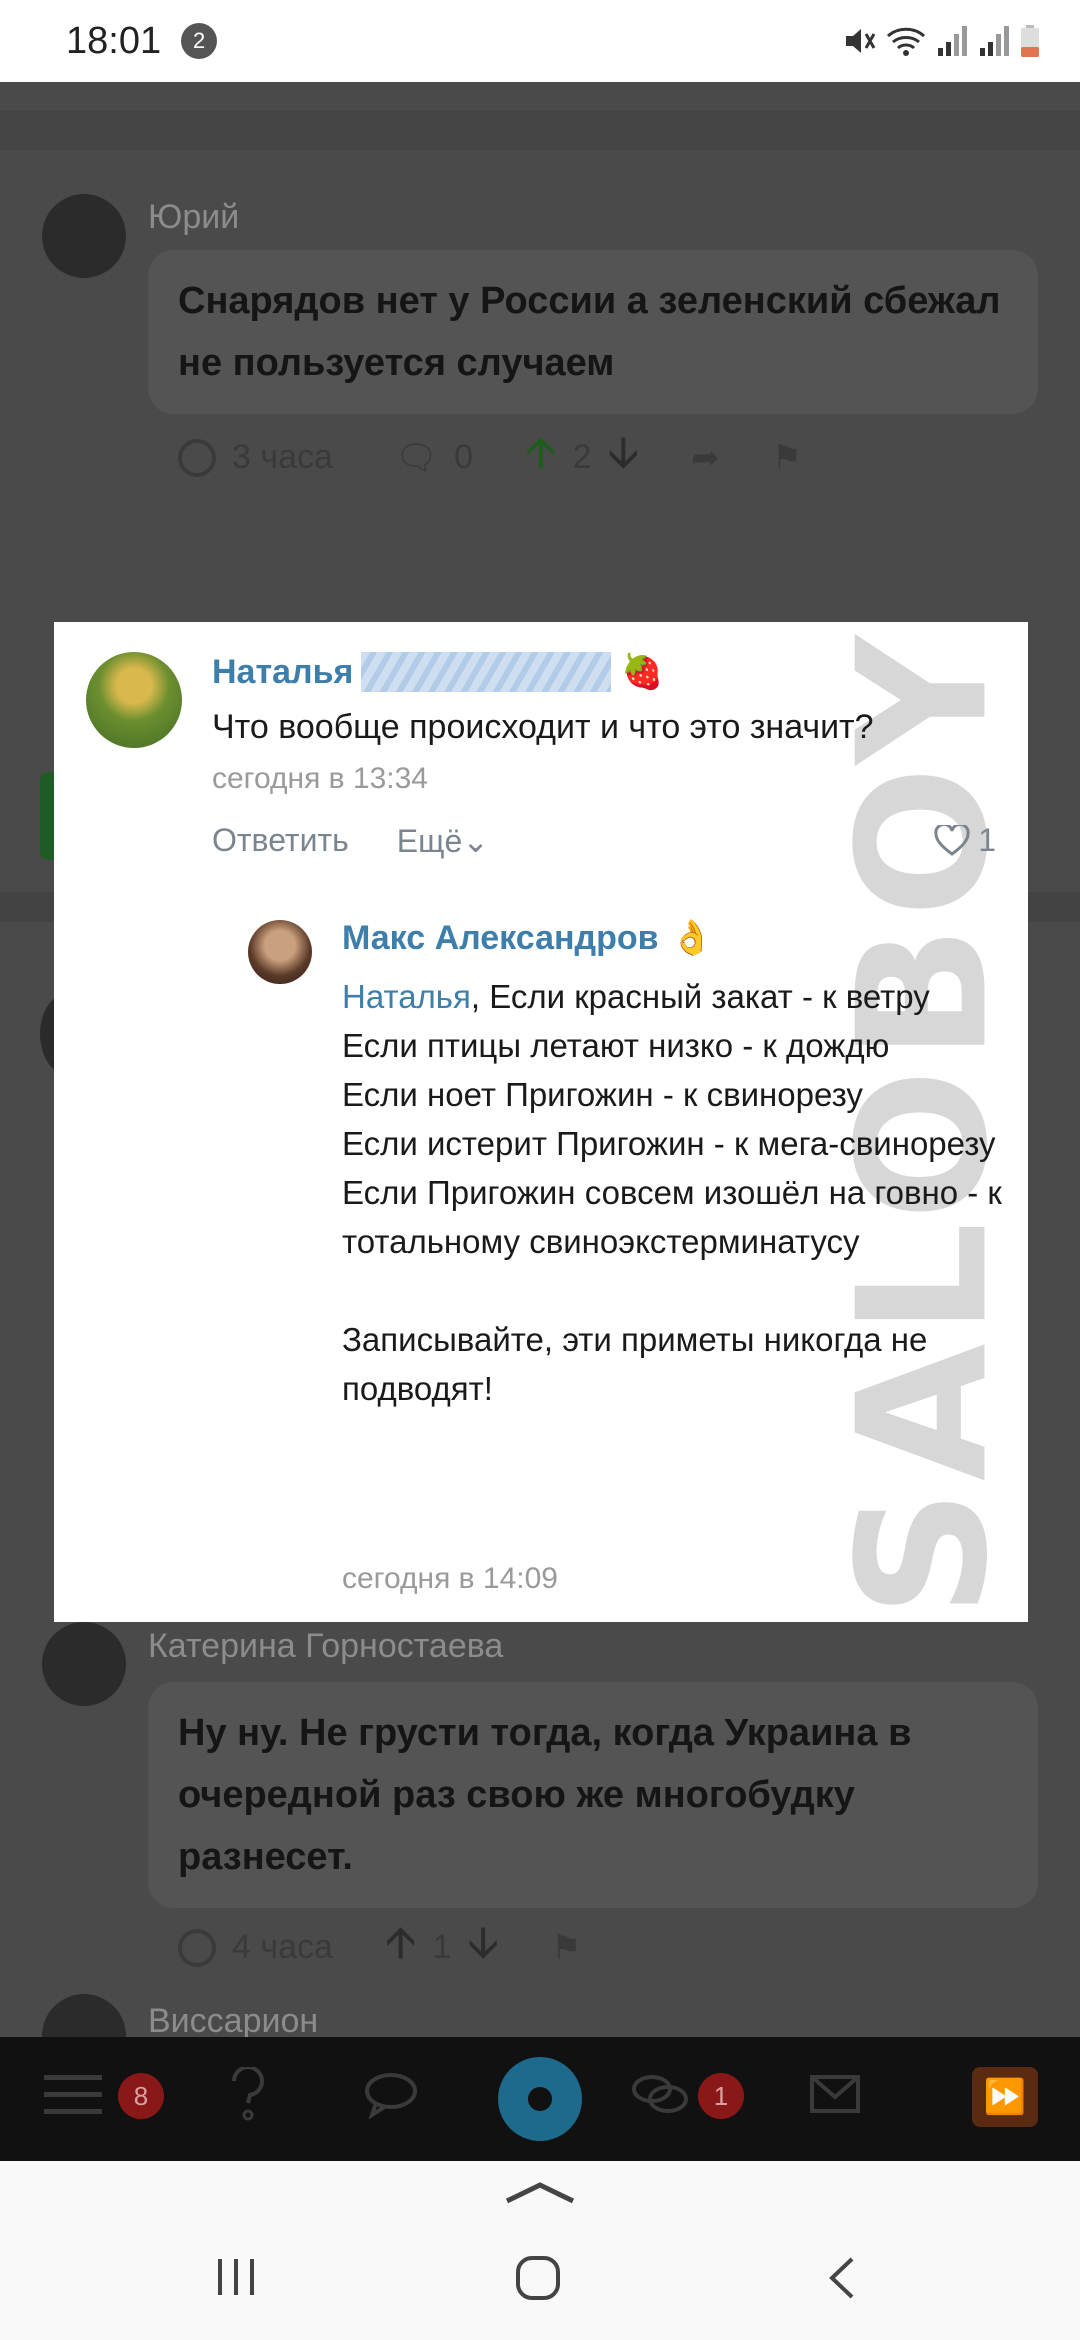 The height and width of the screenshot is (2340, 1080). What do you see at coordinates (540, 2250) in the screenshot?
I see `system-navigation-bar` at bounding box center [540, 2250].